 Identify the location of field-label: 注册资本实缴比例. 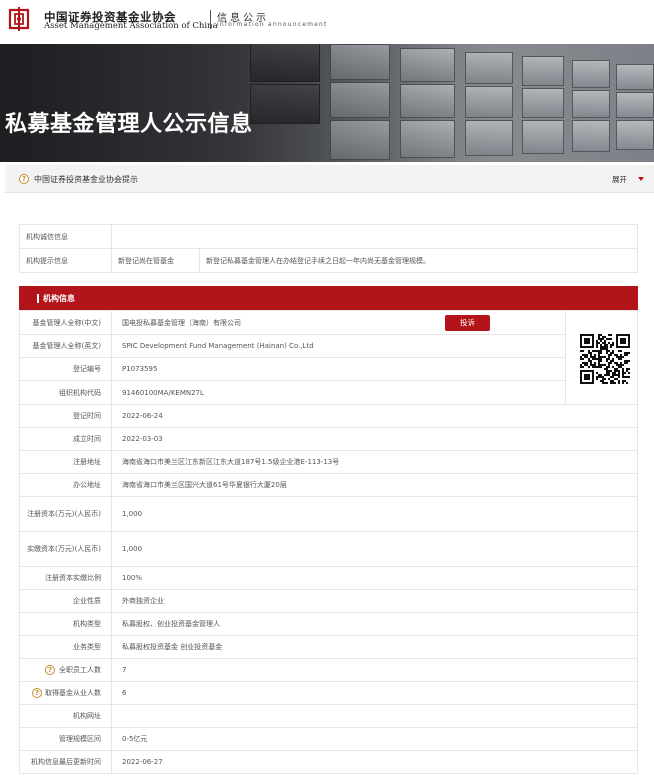
(65, 578).